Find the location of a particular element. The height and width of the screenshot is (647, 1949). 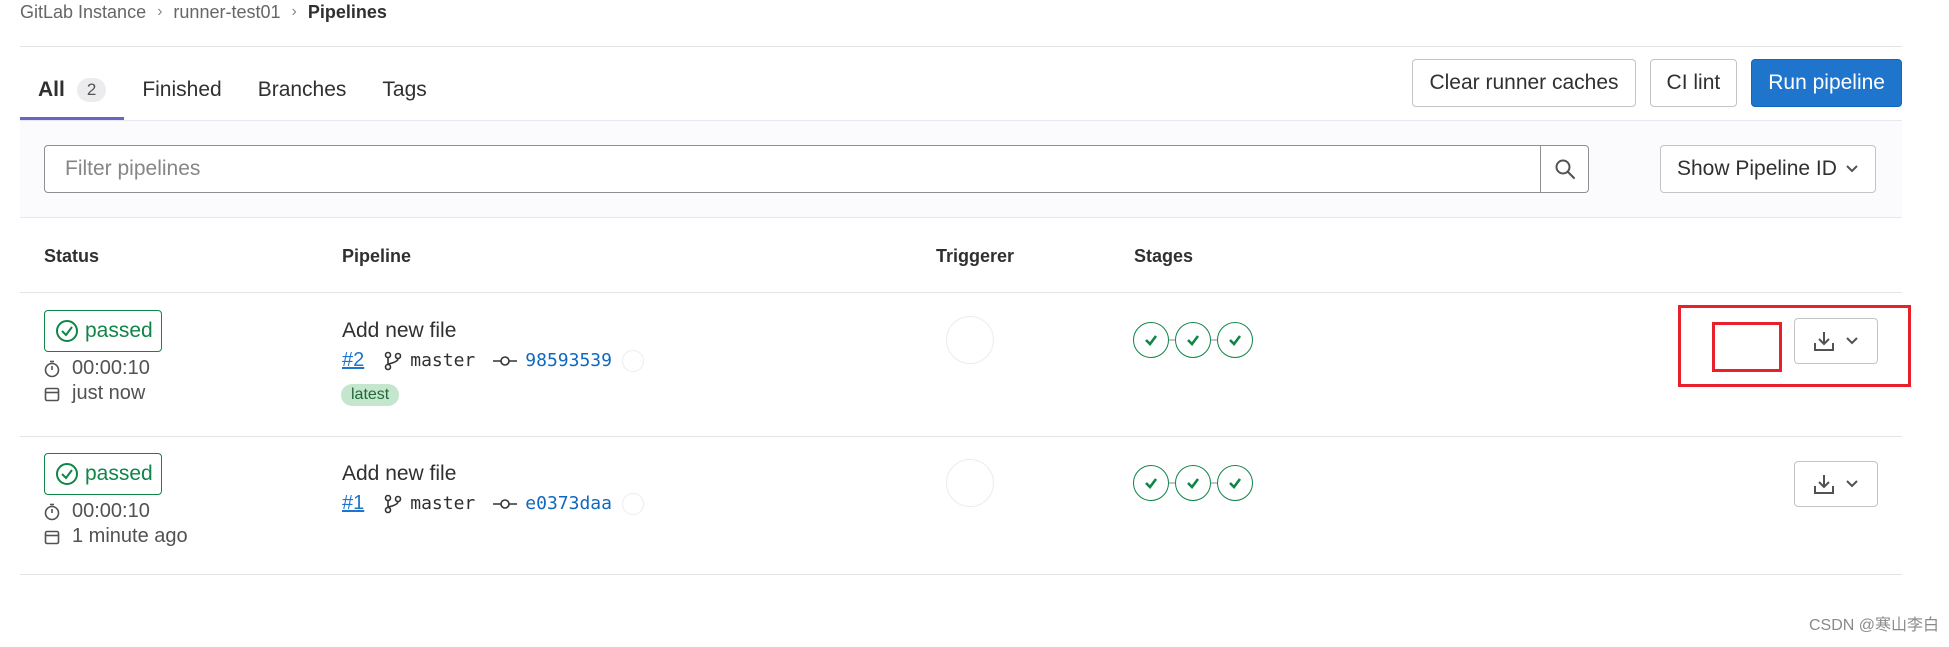

commit-sha-link: e0373daa is located at coordinates (568, 503).